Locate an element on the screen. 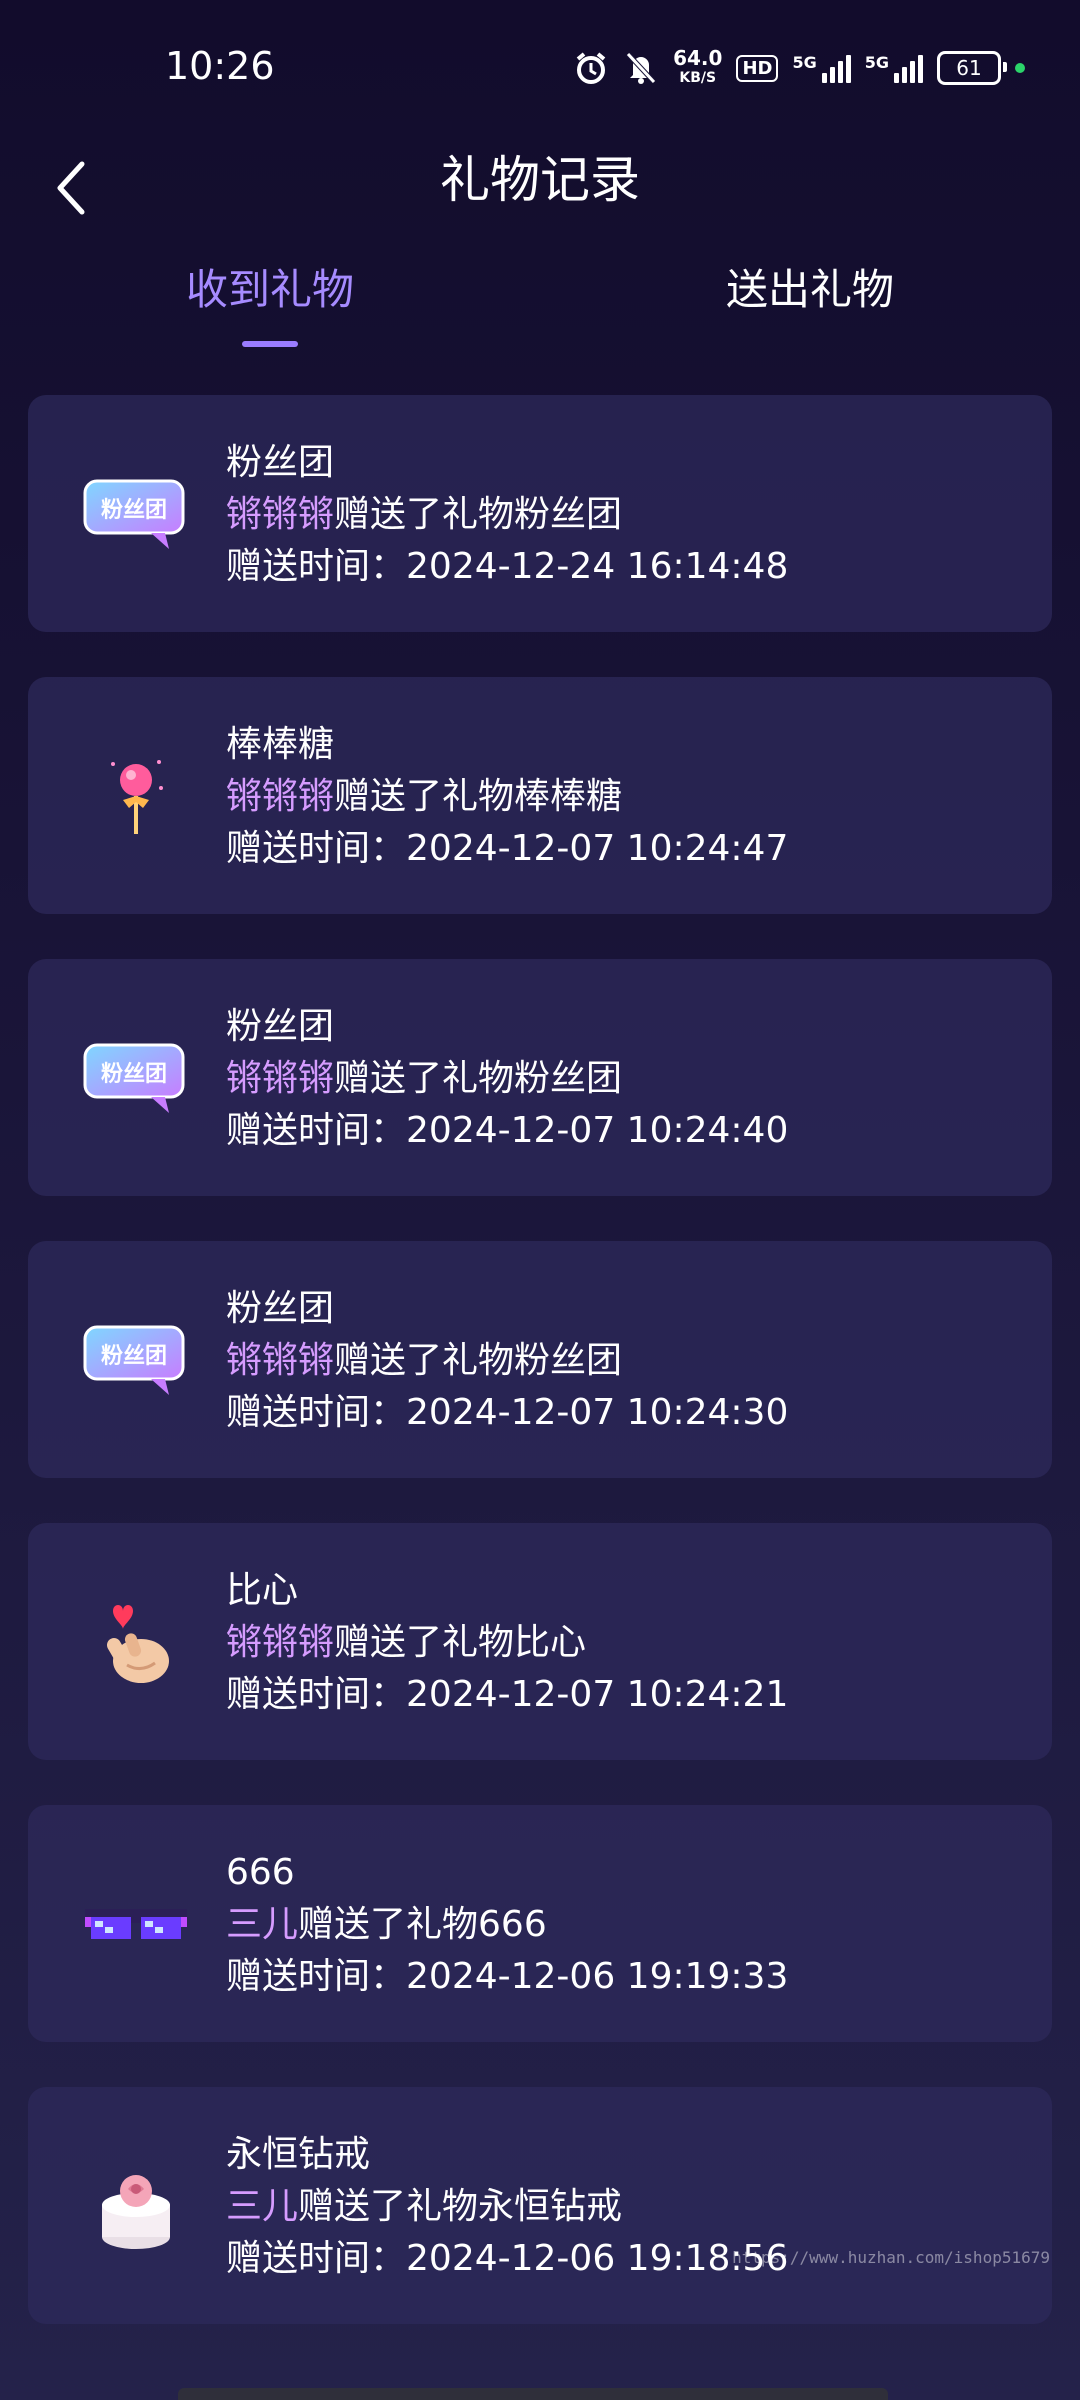 Image resolution: width=1080 pixels, height=2400 pixels. signal-strength-2: 5G is located at coordinates (894, 68).